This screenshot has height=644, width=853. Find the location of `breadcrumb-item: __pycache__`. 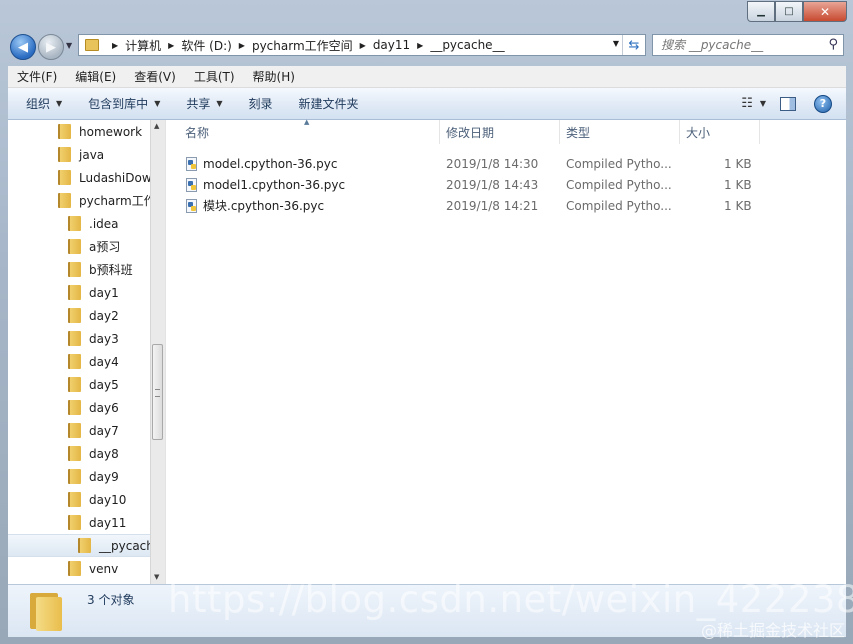

breadcrumb-item: __pycache__ is located at coordinates (467, 45).